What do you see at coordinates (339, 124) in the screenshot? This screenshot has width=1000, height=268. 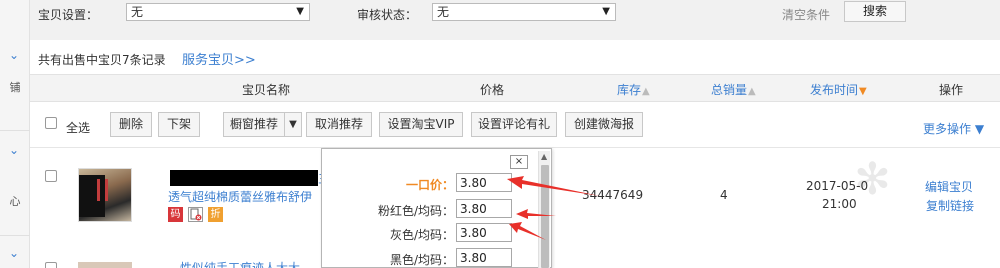 I see `cancel-recommend-button: 取消推荐` at bounding box center [339, 124].